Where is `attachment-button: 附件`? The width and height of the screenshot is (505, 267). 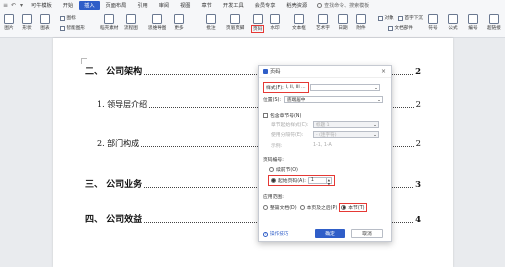 attachment-button: 附件 is located at coordinates (361, 22).